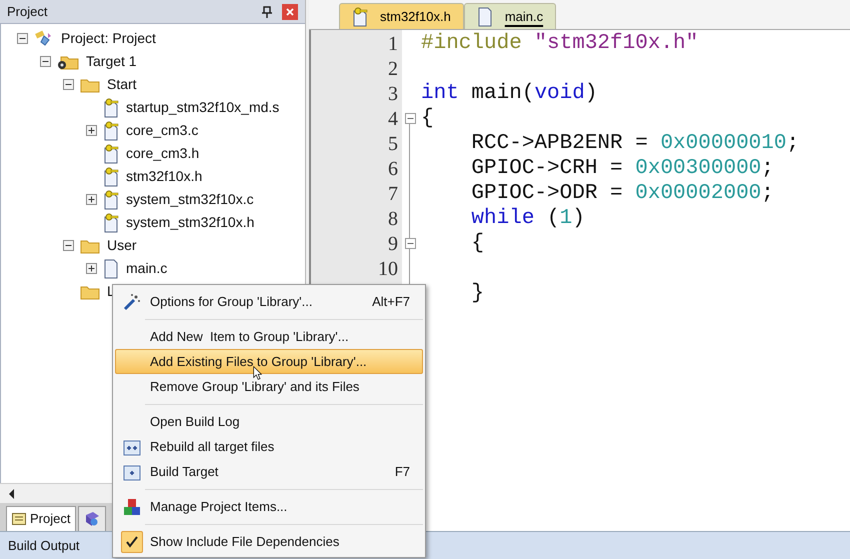 The width and height of the screenshot is (850, 559). Describe the element at coordinates (393, 244) in the screenshot. I see `line-number: 9` at that location.